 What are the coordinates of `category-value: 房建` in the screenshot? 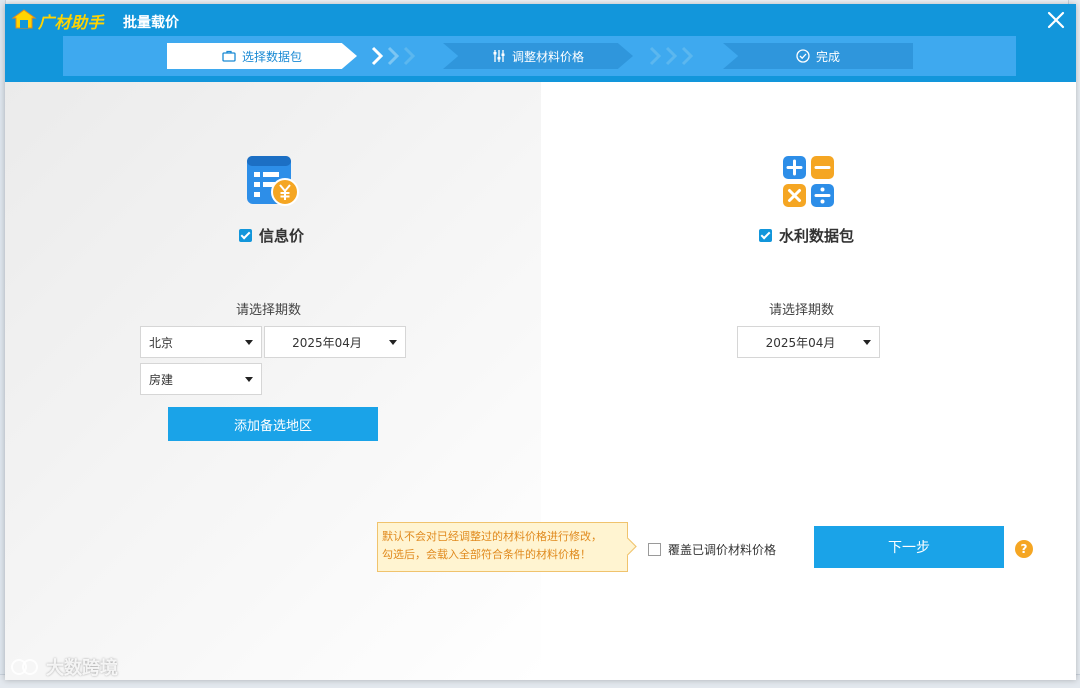 It's located at (161, 379).